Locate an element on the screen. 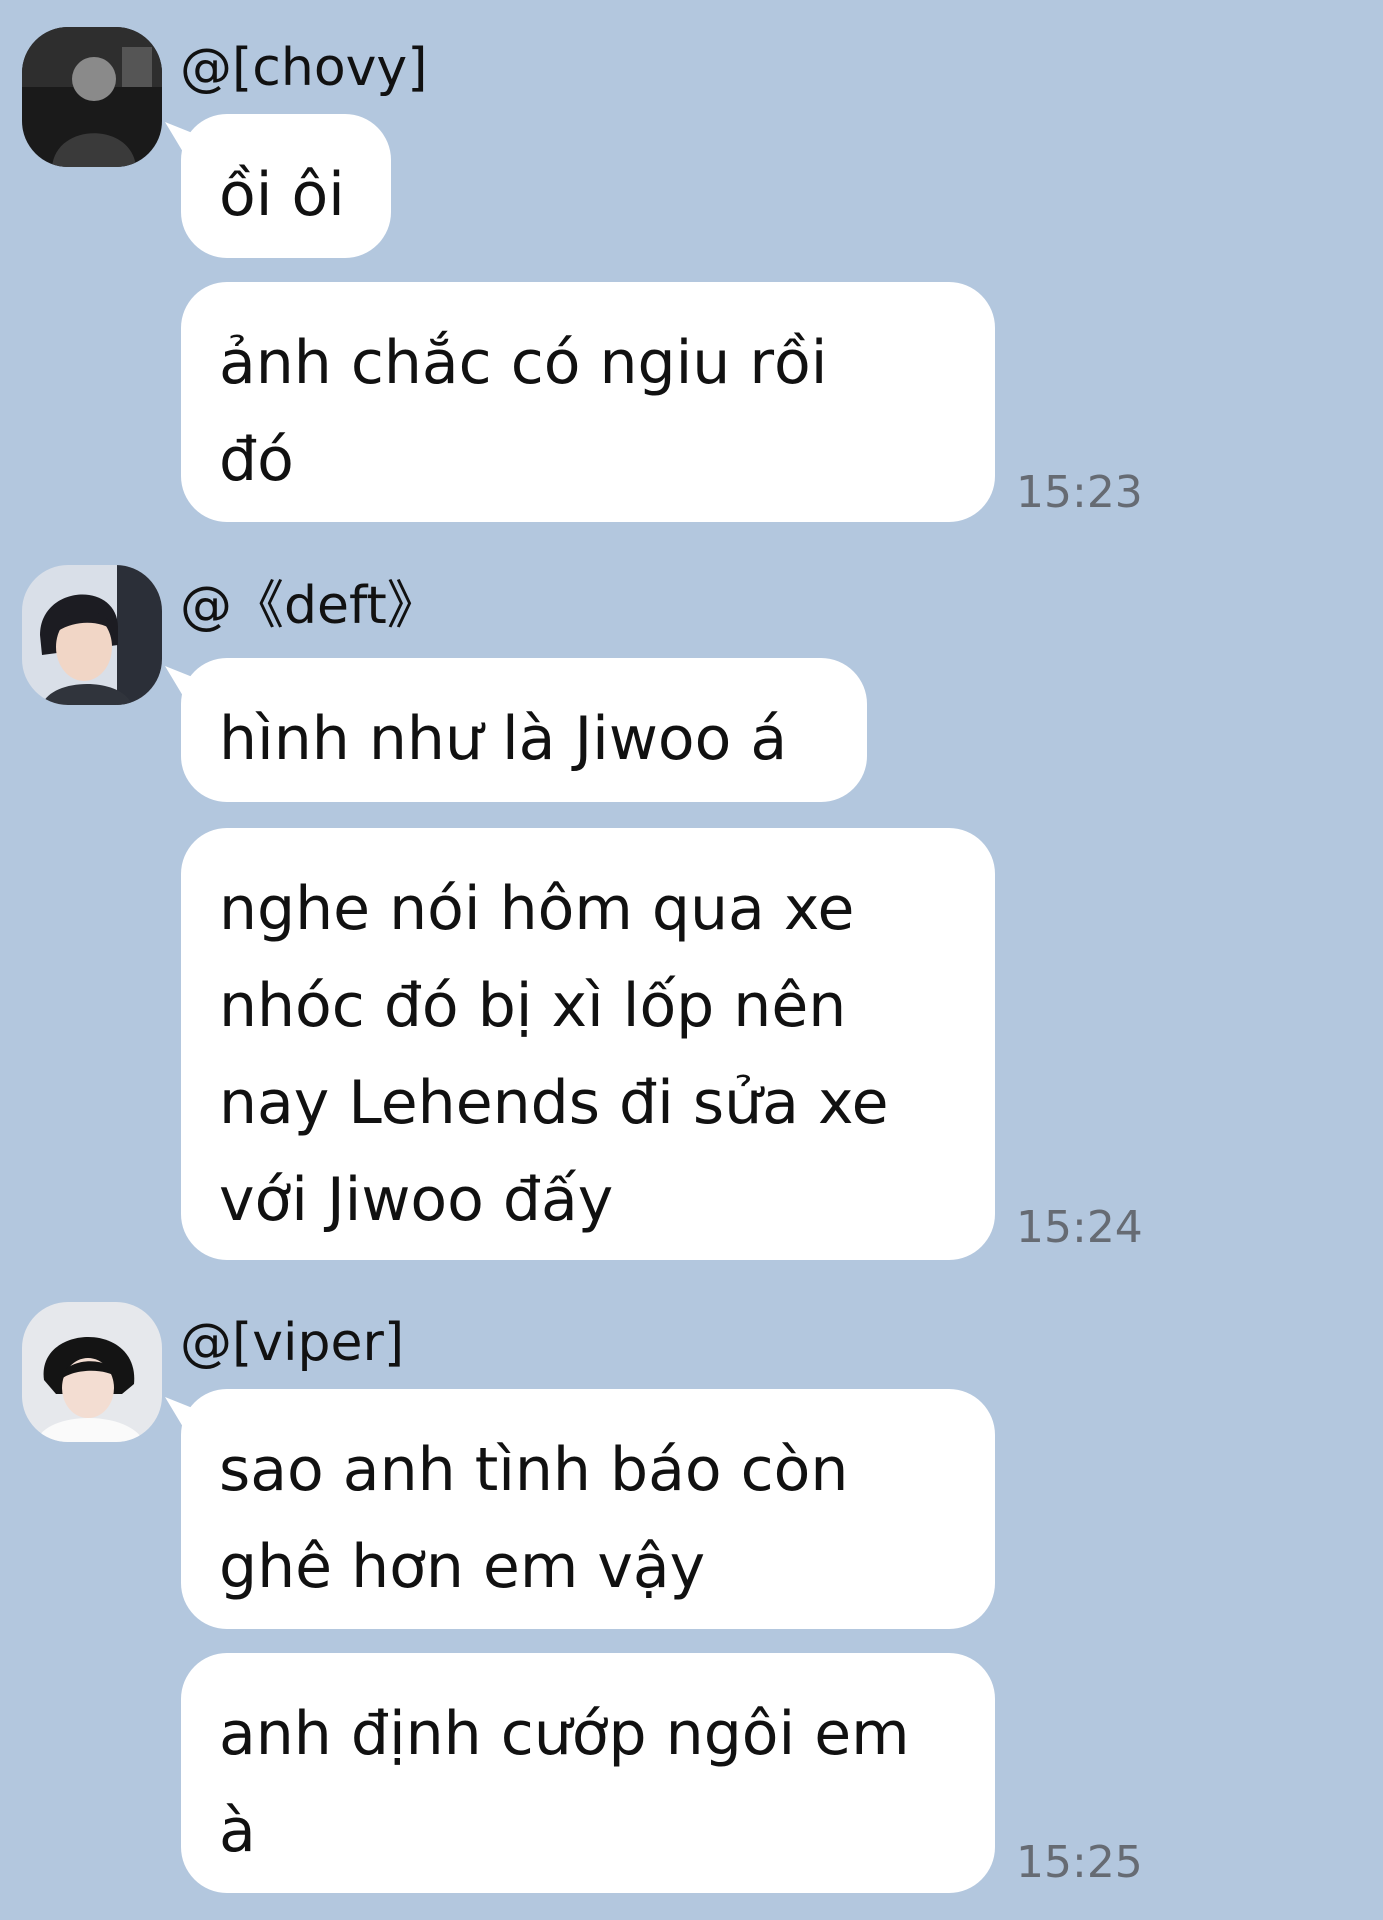  message-text: ảnh chắc có ngiu rồi is located at coordinates (523, 363).